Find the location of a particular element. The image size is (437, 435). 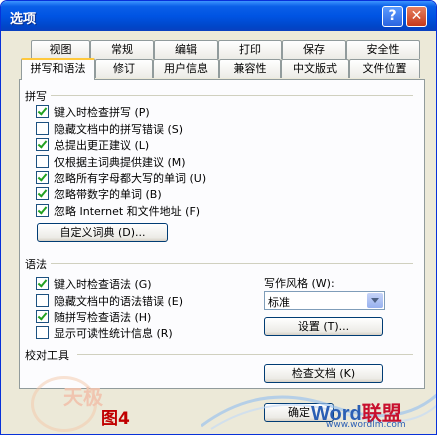

option-label: 总提出更正建议 (L) is located at coordinates (102, 145).